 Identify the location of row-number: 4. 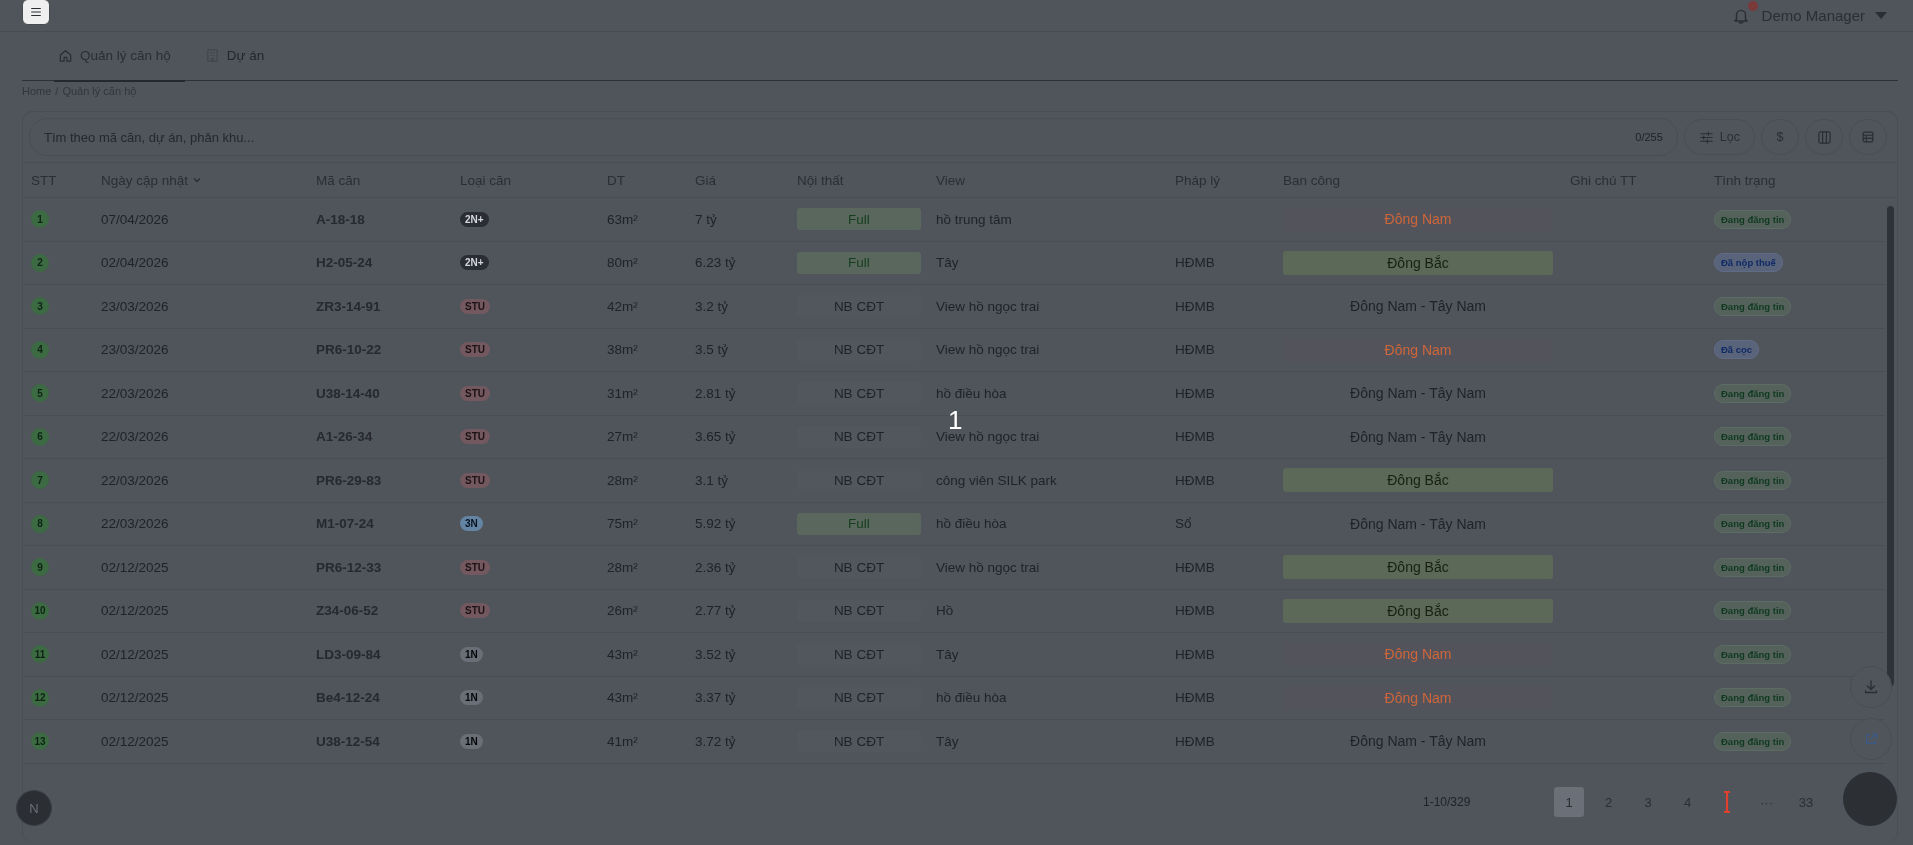
(40, 349).